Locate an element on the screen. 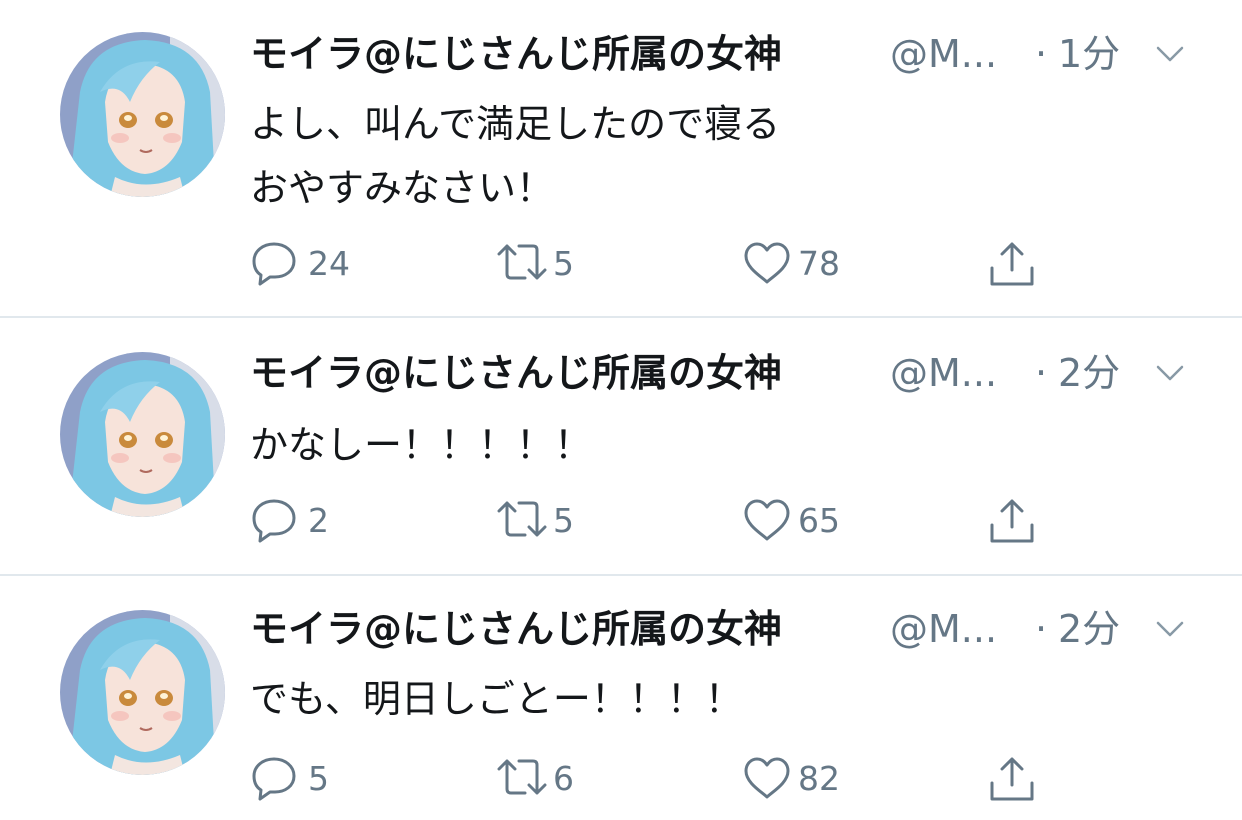 This screenshot has height=820, width=1242. tweet-text: かなしー！！！！！ is located at coordinates (421, 445).